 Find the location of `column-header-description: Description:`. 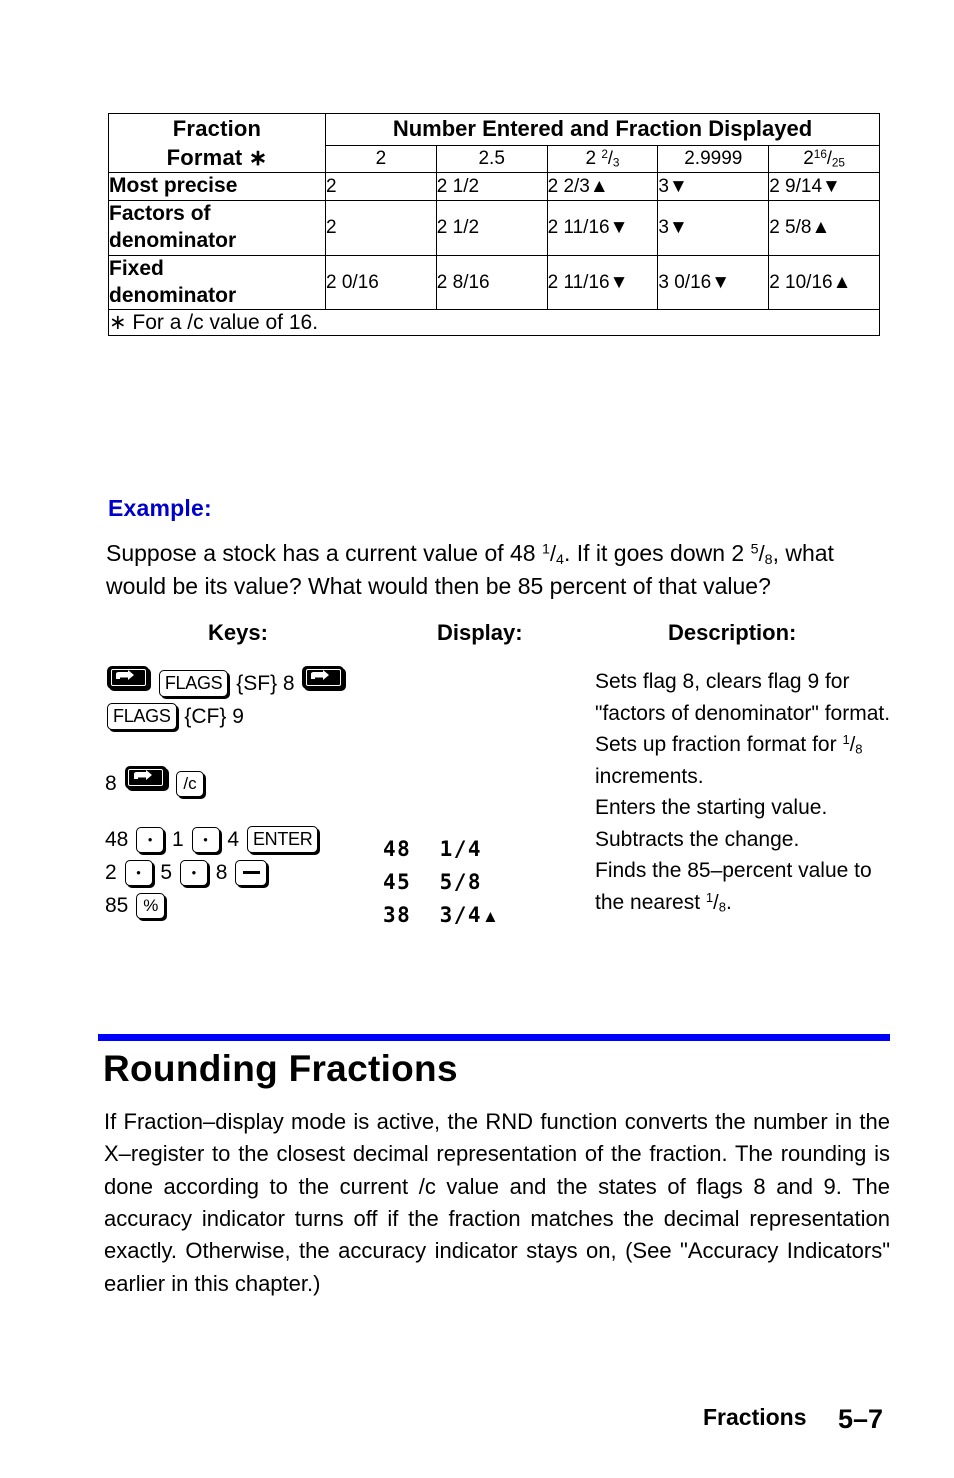

column-header-description: Description: is located at coordinates (732, 632).